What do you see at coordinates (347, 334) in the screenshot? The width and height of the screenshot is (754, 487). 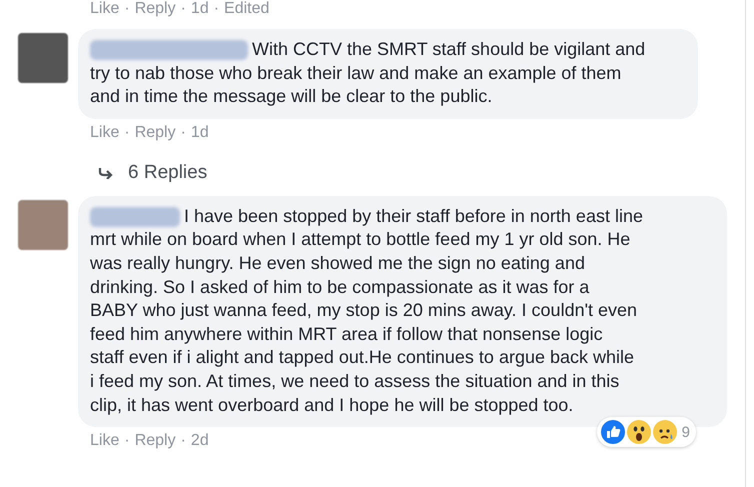 I see `comment-line: feed him anywhere within MRT area if follow that nonsense logic` at bounding box center [347, 334].